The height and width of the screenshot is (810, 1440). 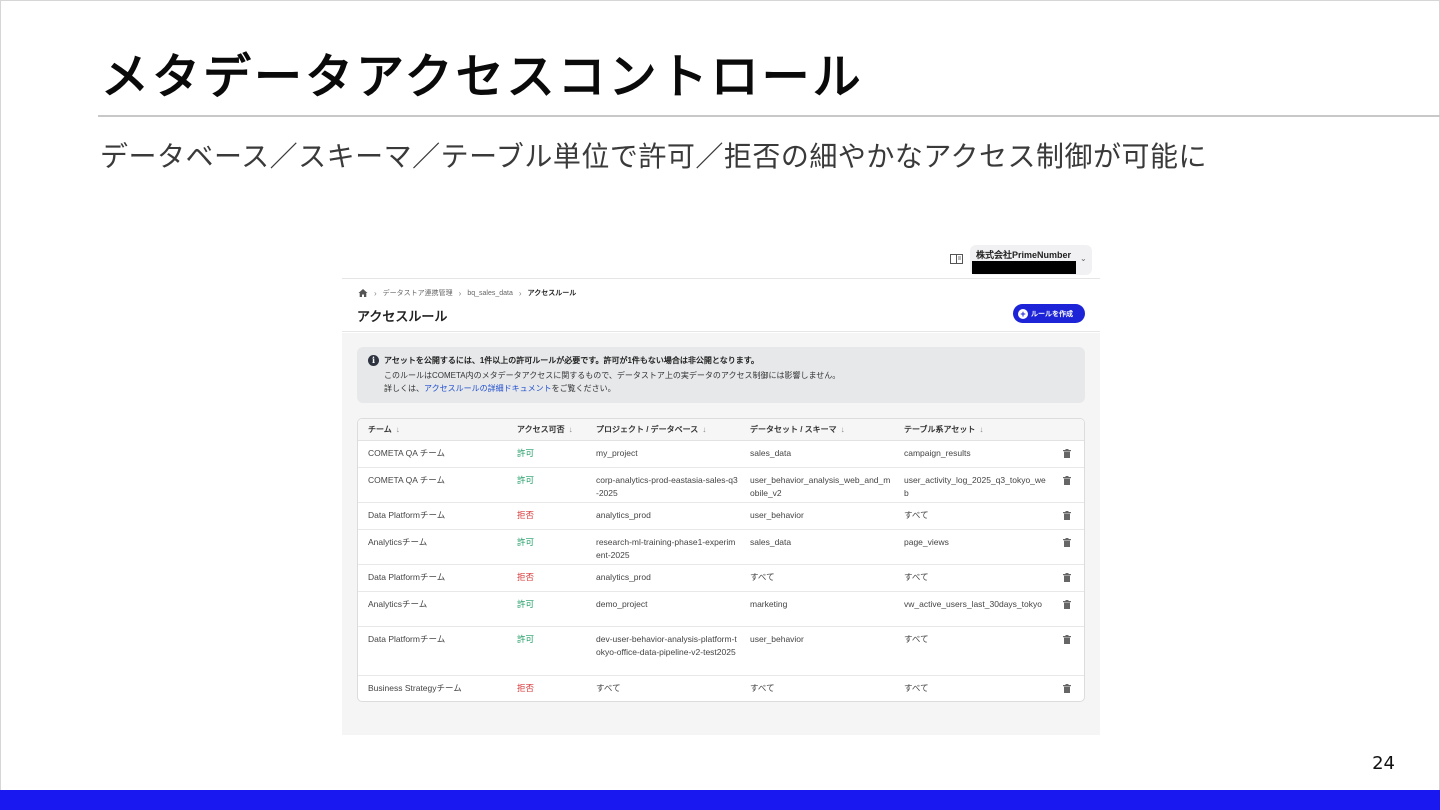 What do you see at coordinates (402, 316) in the screenshot?
I see `page-heading: アクセスルール` at bounding box center [402, 316].